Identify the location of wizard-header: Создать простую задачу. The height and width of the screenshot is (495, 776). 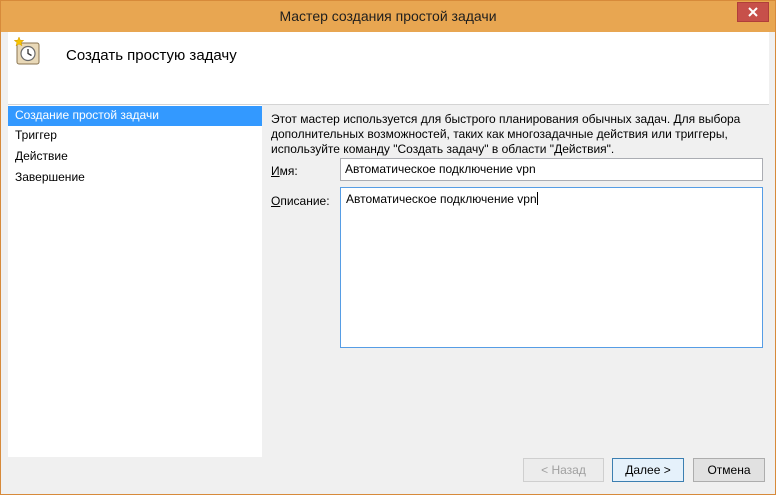
(388, 68).